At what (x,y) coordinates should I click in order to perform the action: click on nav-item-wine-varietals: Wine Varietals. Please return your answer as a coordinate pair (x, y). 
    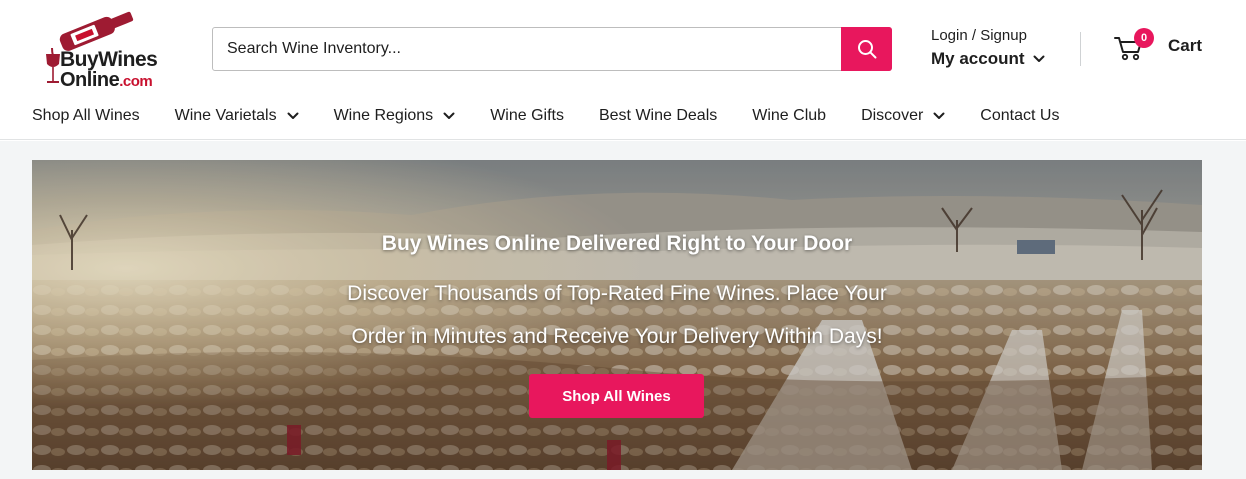
    Looking at the image, I should click on (237, 116).